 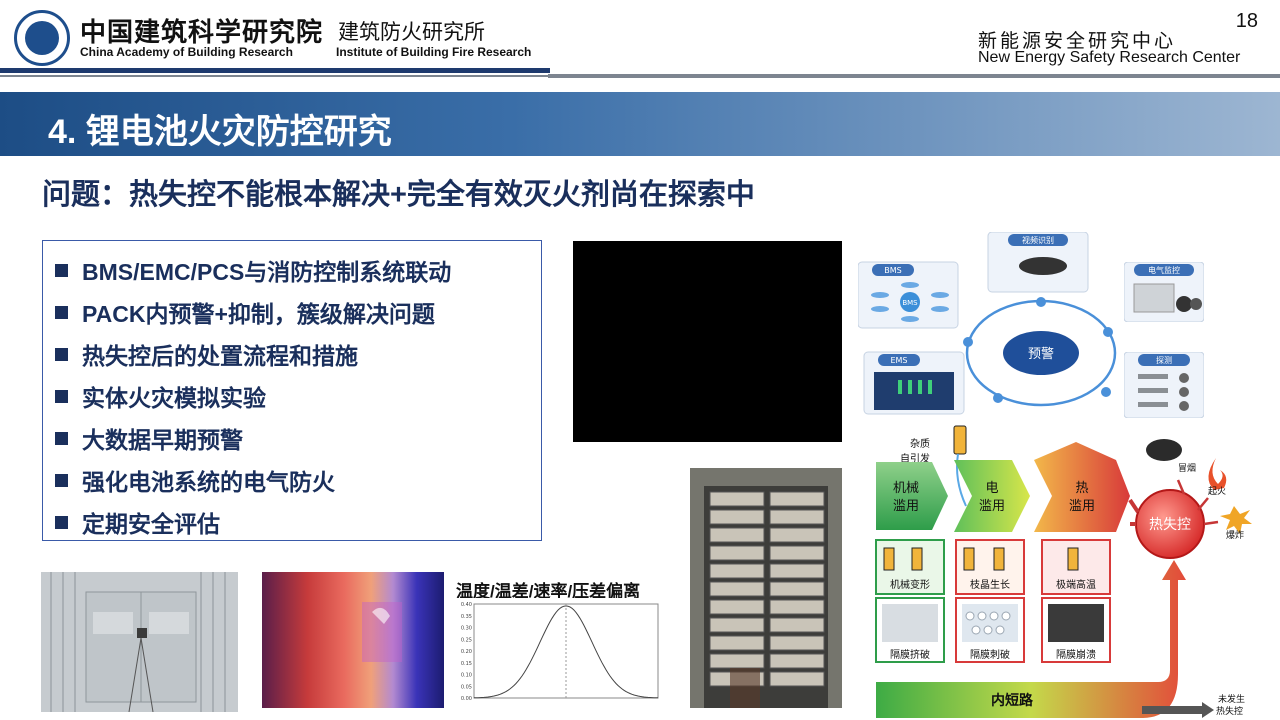 I want to click on y-tick-label: 0.35, so click(x=466, y=617).